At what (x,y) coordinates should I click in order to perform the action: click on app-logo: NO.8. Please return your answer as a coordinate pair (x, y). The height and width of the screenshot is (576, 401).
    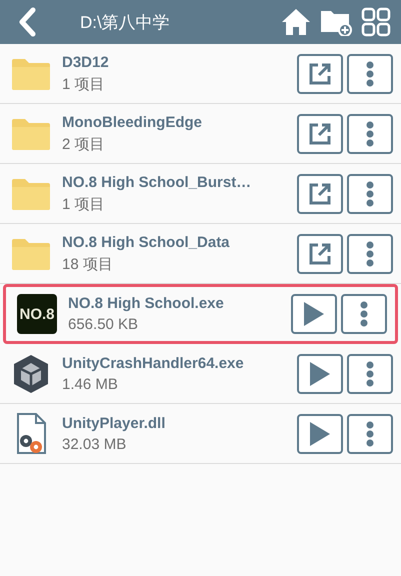
    Looking at the image, I should click on (37, 314).